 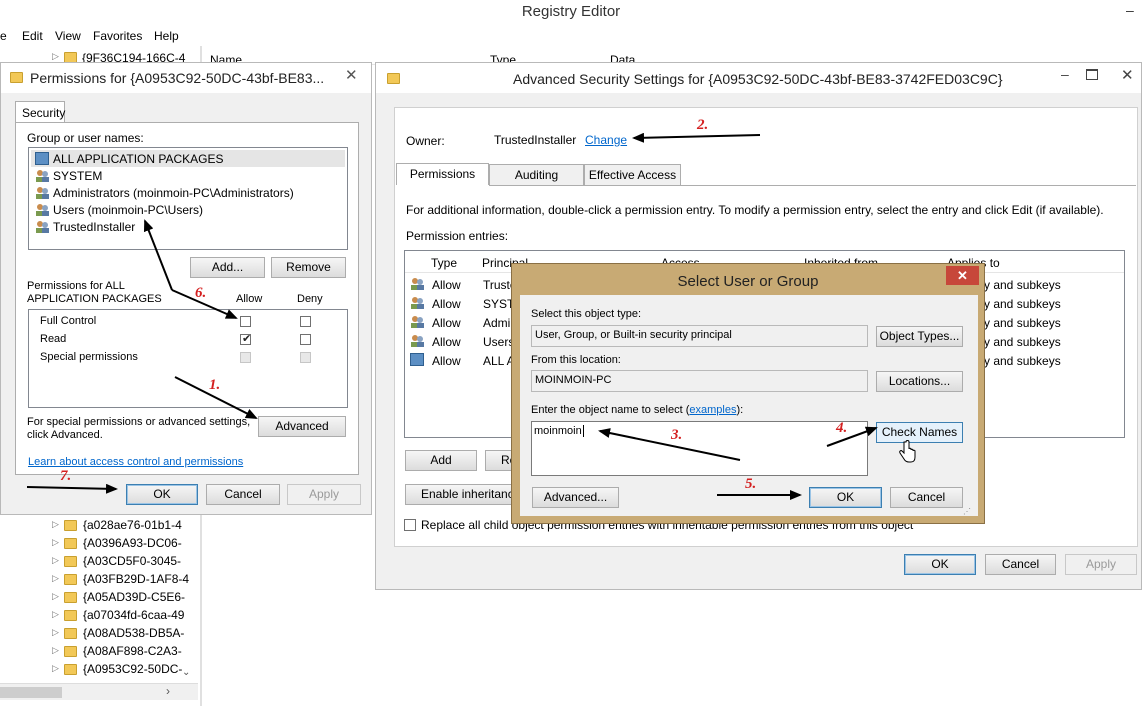 I want to click on annotation-label-7: 7., so click(x=66, y=476).